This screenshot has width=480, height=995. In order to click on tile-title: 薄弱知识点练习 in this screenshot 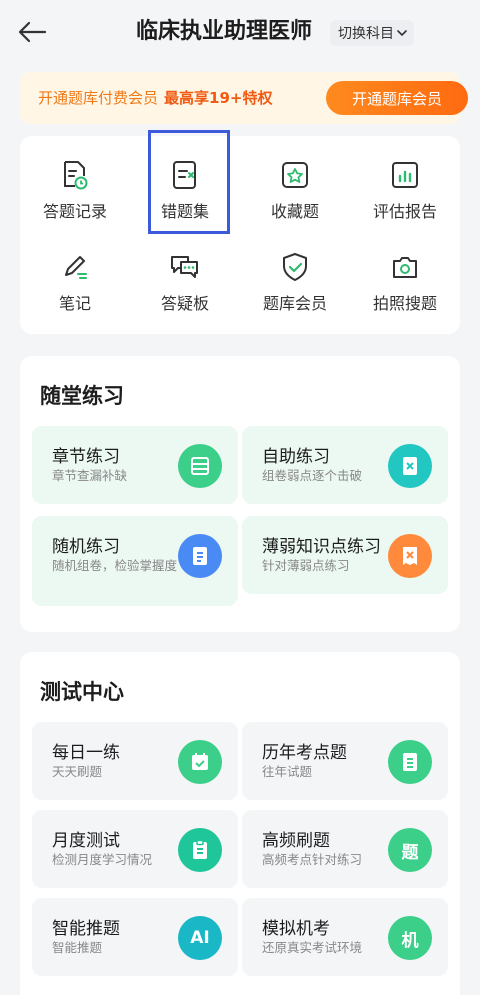, I will do `click(321, 547)`.